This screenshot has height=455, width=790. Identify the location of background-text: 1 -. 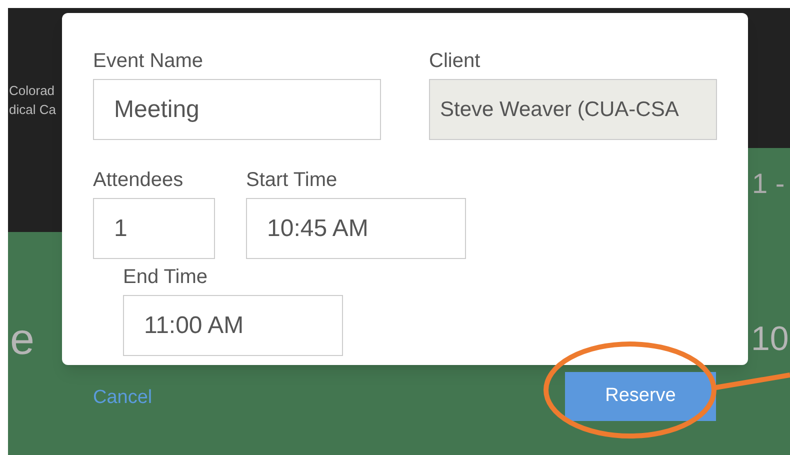
(768, 184).